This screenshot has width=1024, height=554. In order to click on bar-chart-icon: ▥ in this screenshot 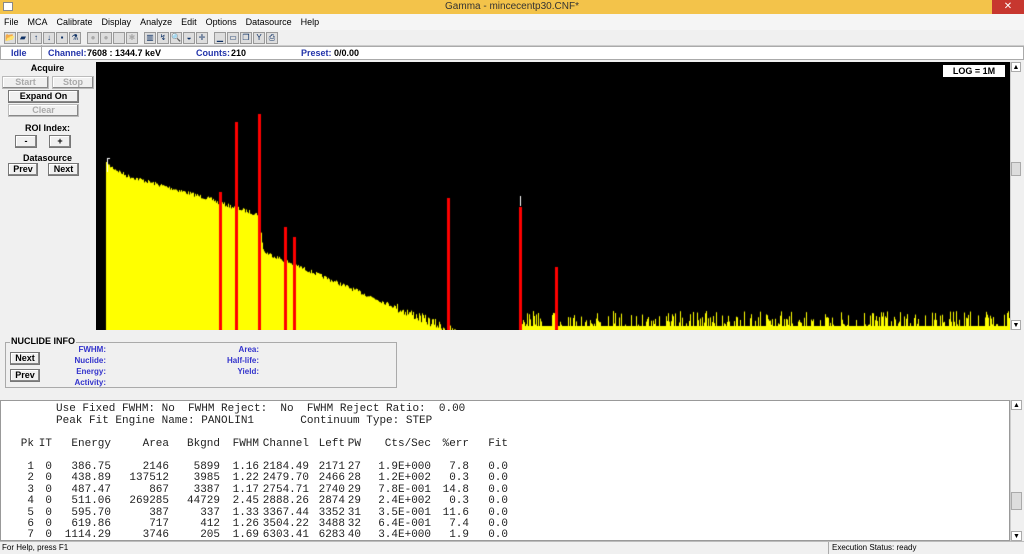, I will do `click(150, 37)`.